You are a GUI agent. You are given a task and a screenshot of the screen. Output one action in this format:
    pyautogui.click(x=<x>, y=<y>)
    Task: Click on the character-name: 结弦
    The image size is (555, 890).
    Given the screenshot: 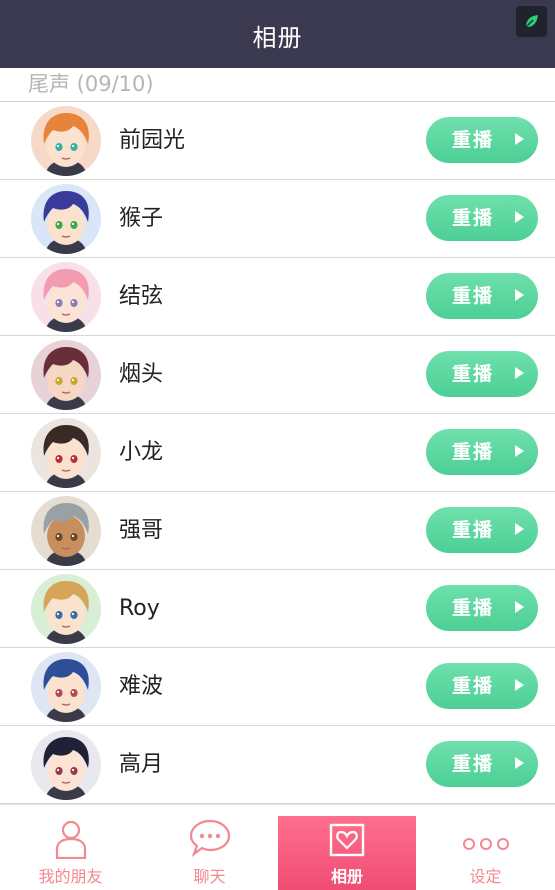 What is the action you would take?
    pyautogui.click(x=141, y=296)
    